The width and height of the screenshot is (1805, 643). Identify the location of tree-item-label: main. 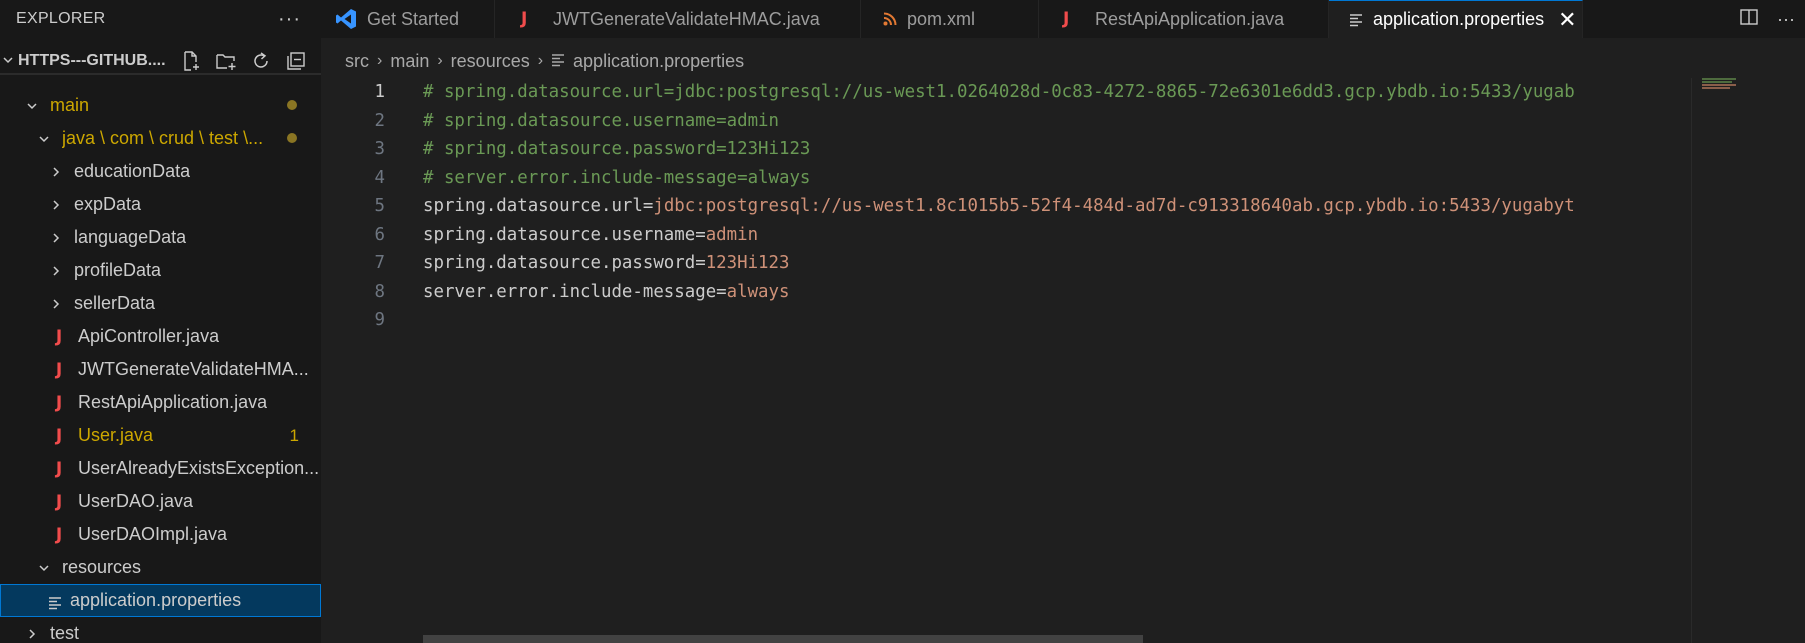
(70, 105).